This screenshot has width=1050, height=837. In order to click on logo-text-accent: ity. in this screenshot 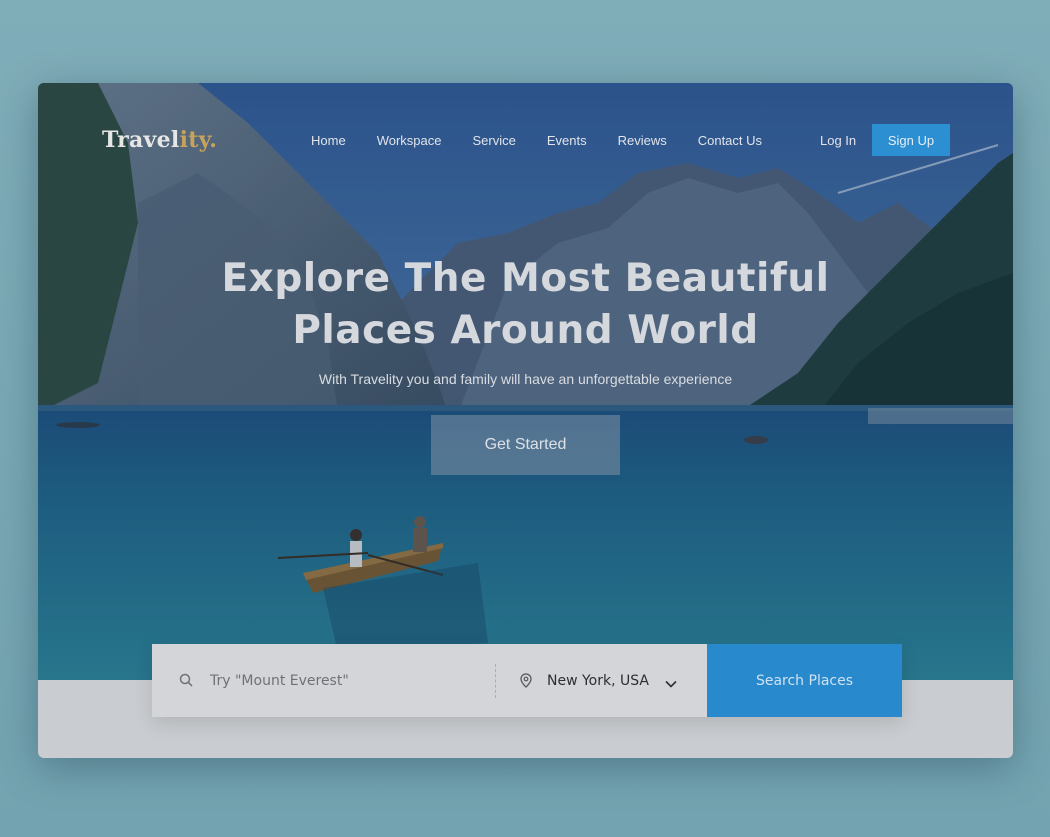, I will do `click(198, 140)`.